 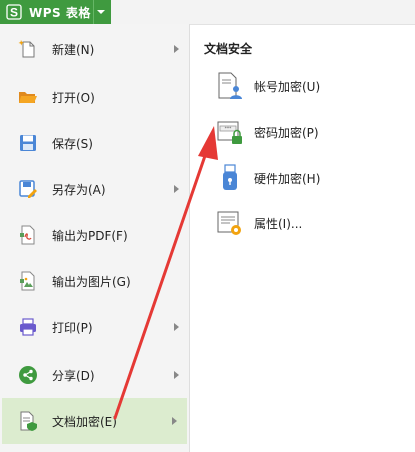 I want to click on open-folder-icon, so click(x=28, y=97).